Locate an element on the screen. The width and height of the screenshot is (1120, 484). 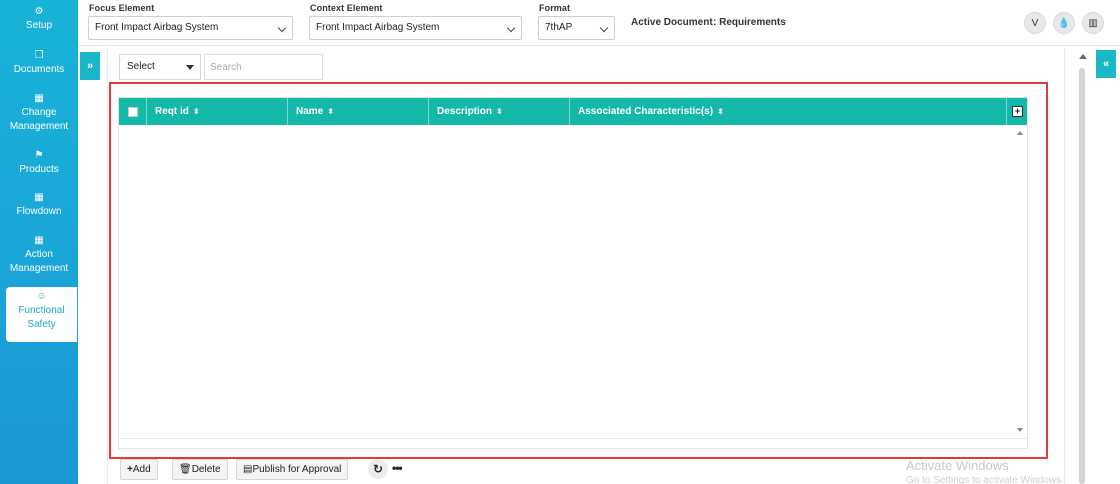
table-footer-divider is located at coordinates (573, 438).